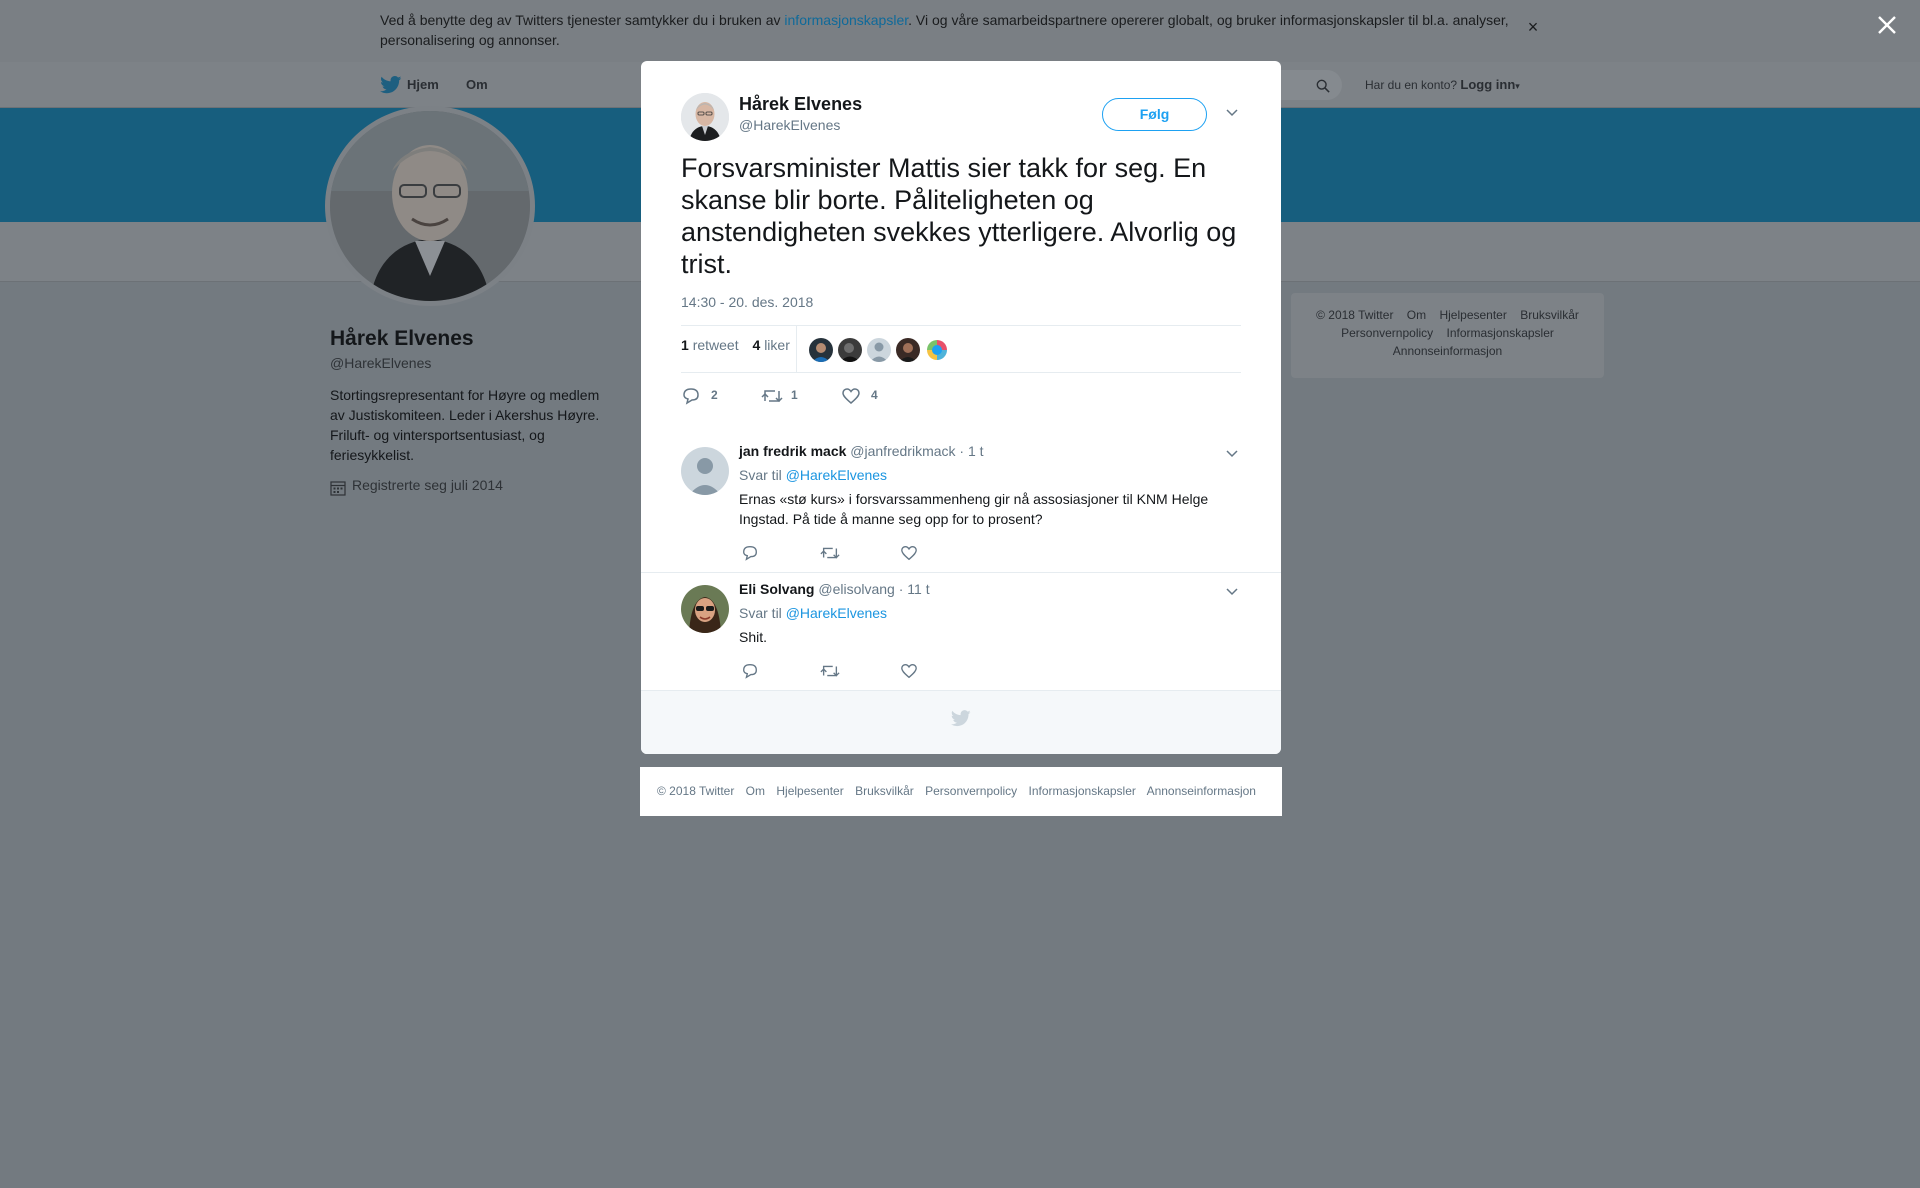 This screenshot has height=1188, width=1920. I want to click on reply-author-name: jan fredrik mack, so click(792, 451).